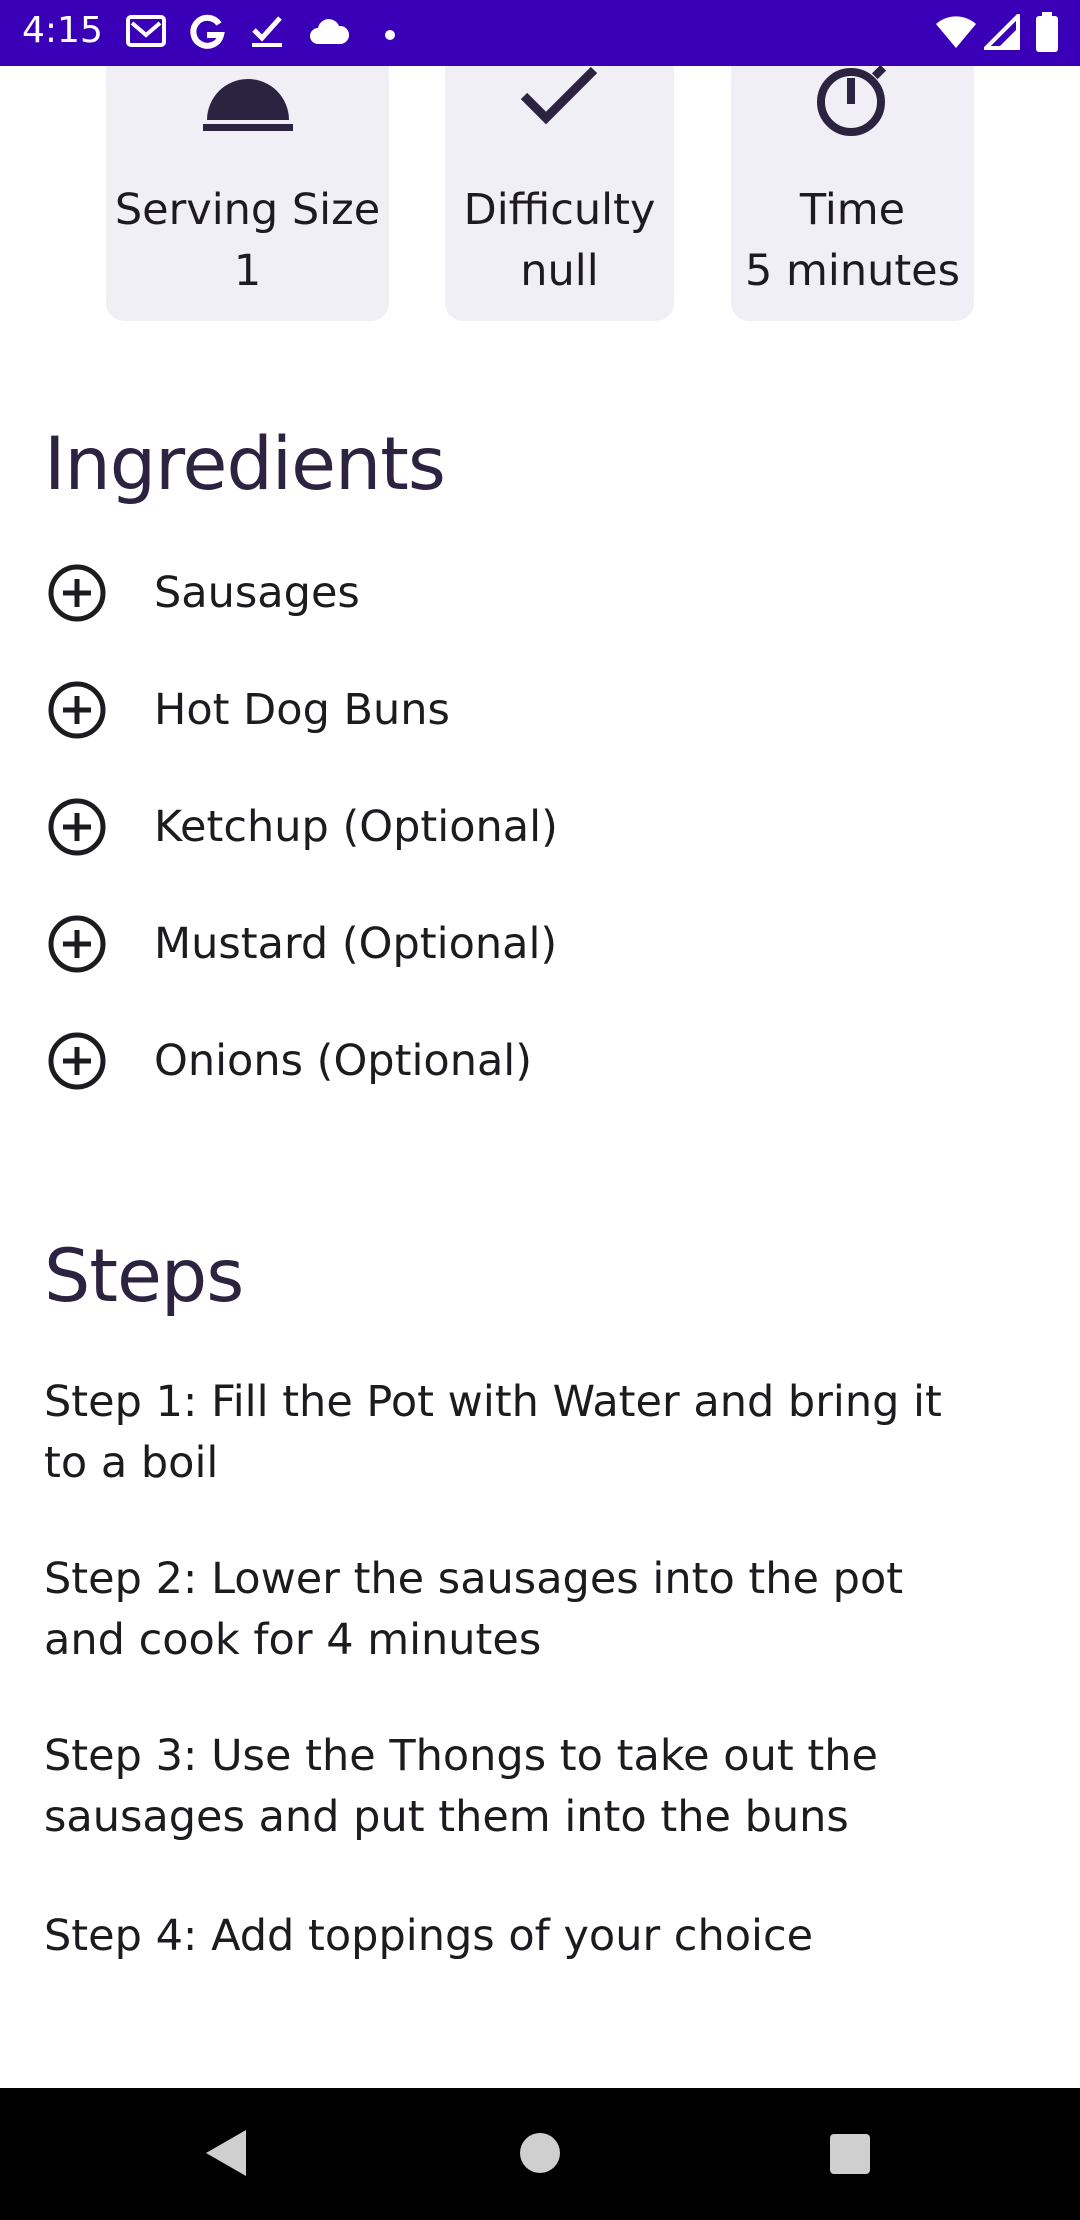 This screenshot has height=2220, width=1080. I want to click on dot-icon, so click(390, 35).